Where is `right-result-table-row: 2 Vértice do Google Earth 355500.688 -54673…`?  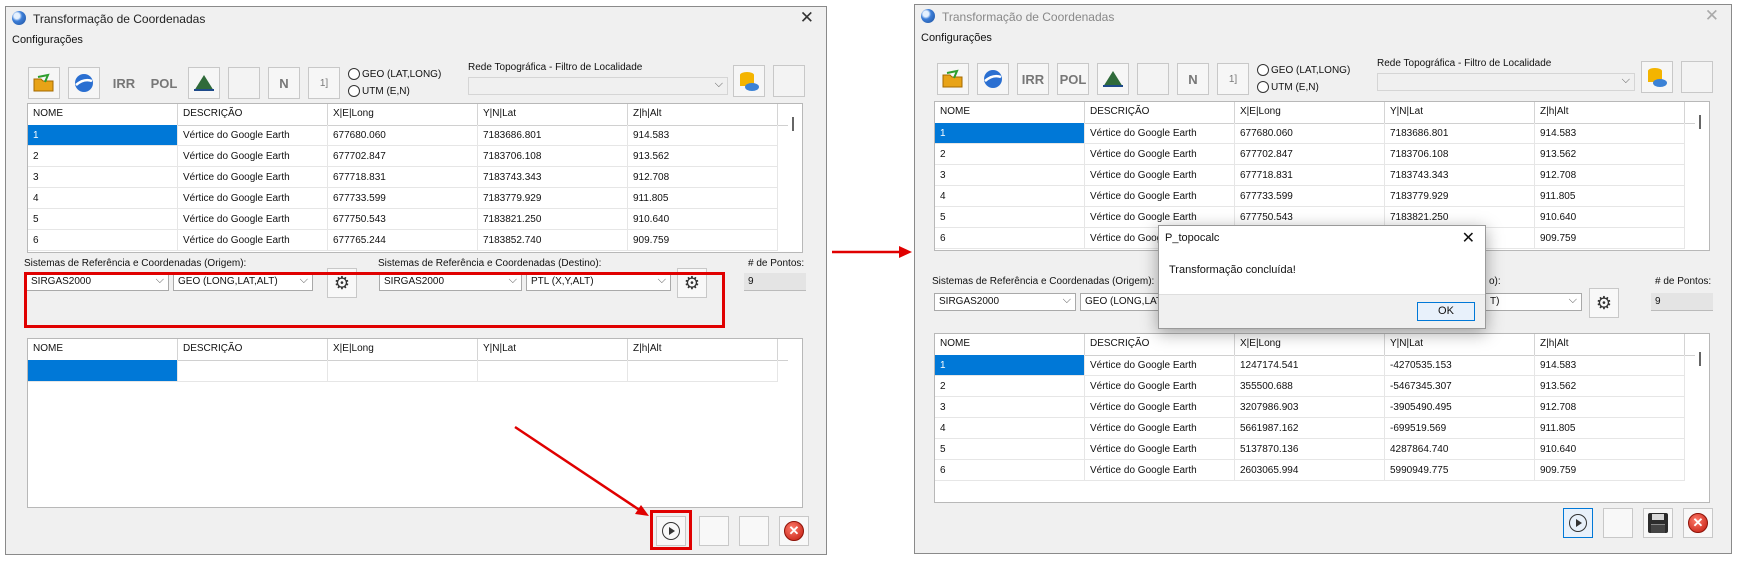 right-result-table-row: 2 Vértice do Google Earth 355500.688 -54673… is located at coordinates (1315, 386).